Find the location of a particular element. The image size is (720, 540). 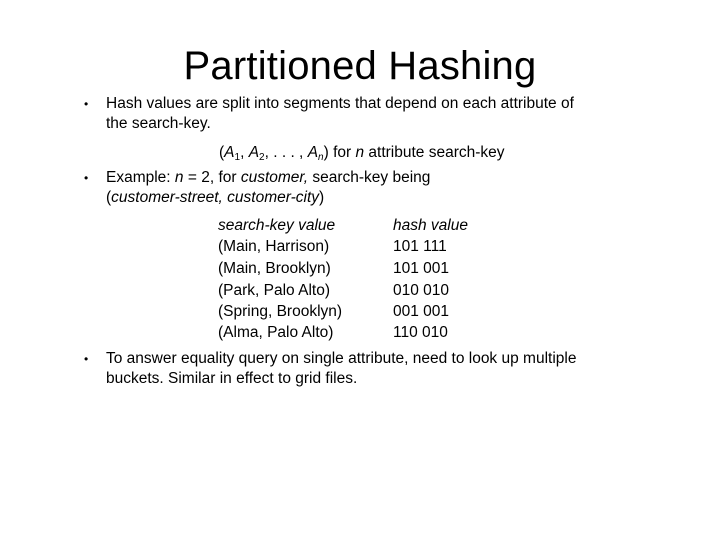

table-row-hash: 101 111 is located at coordinates (420, 246).